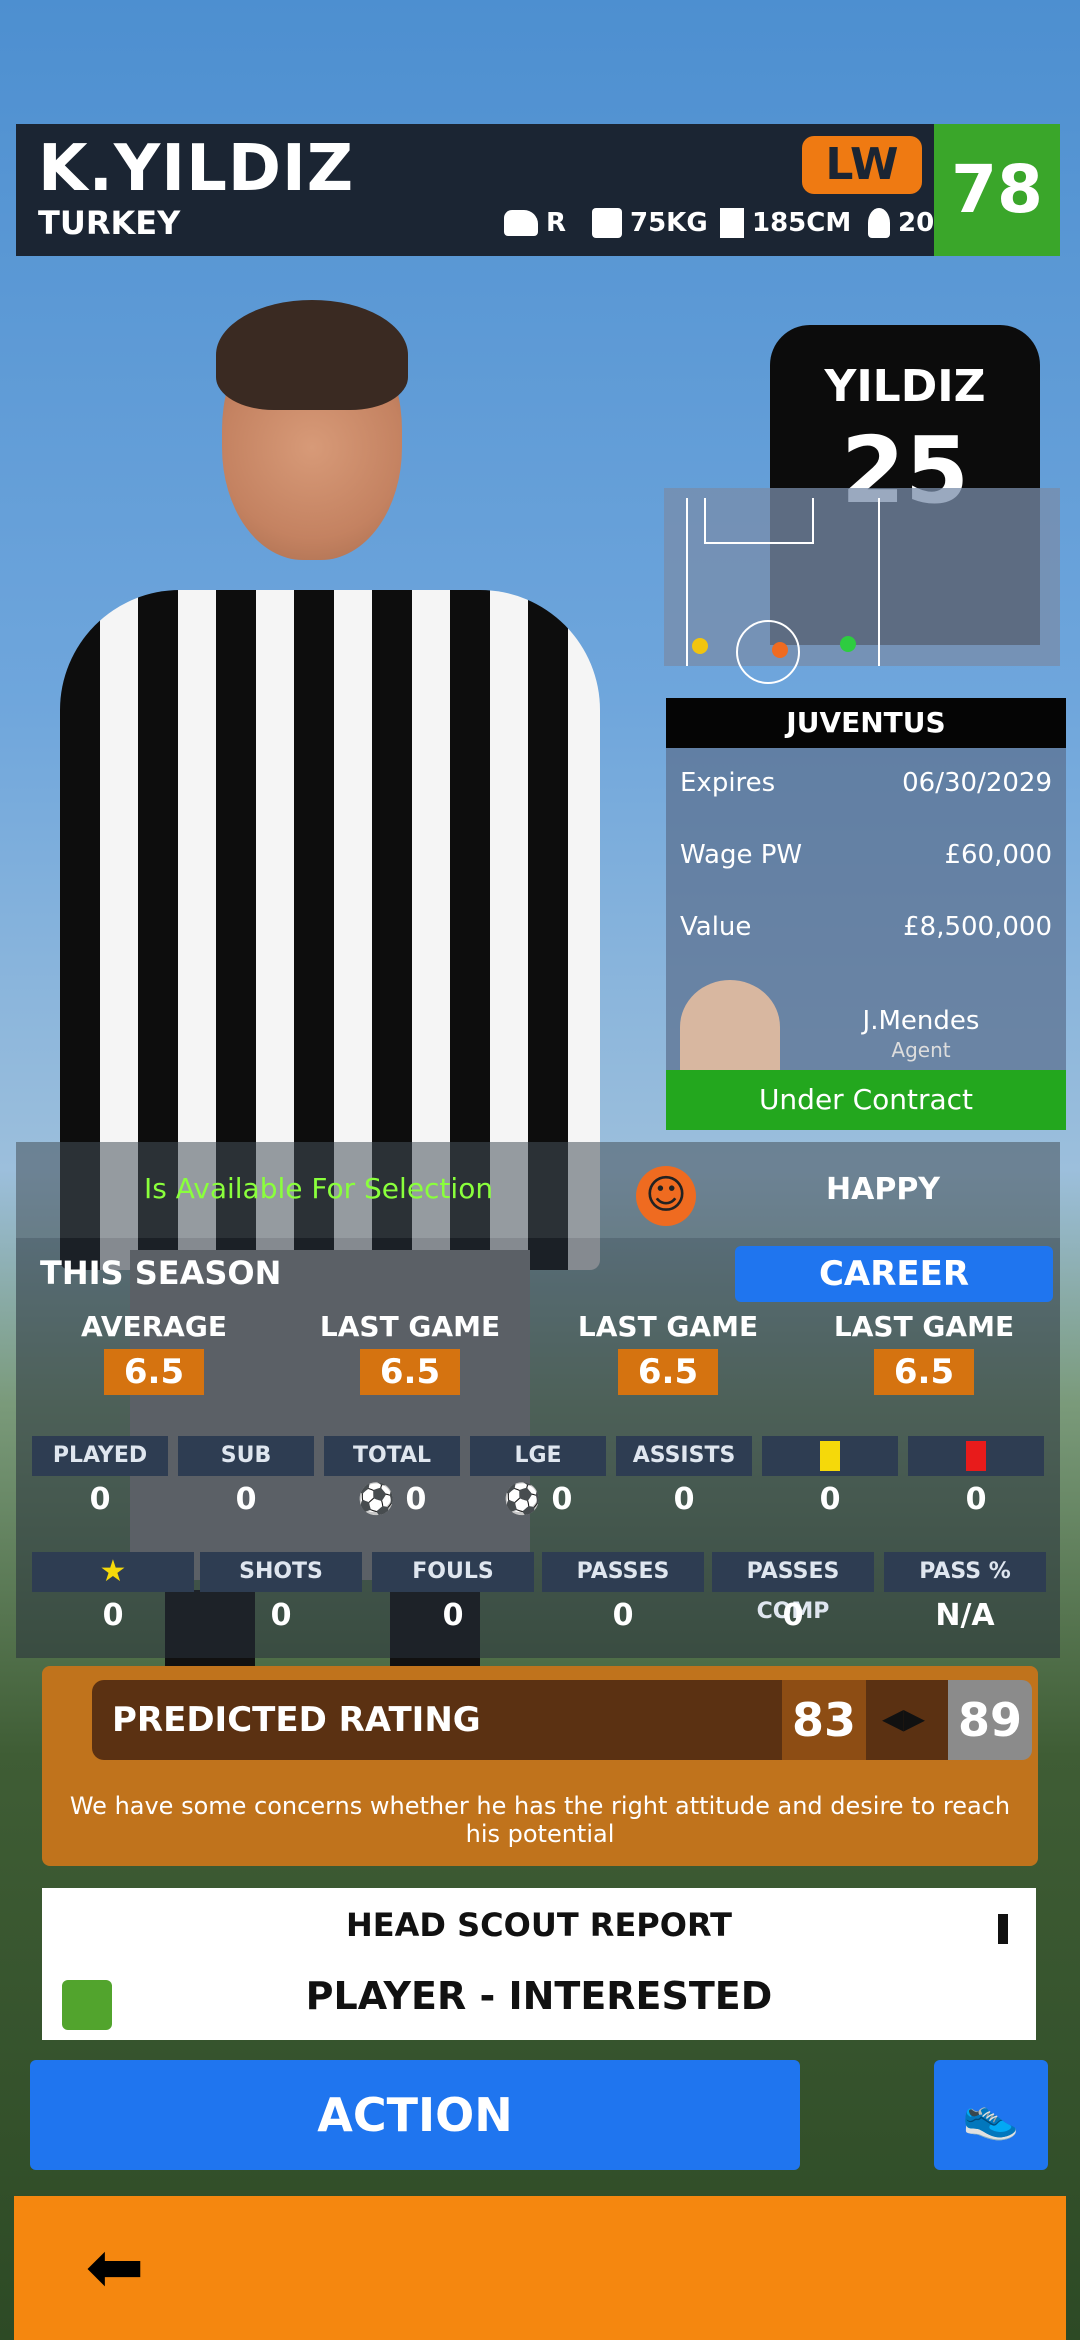 The width and height of the screenshot is (1080, 2340). Describe the element at coordinates (741, 855) in the screenshot. I see `contract-label: Wage PW` at that location.